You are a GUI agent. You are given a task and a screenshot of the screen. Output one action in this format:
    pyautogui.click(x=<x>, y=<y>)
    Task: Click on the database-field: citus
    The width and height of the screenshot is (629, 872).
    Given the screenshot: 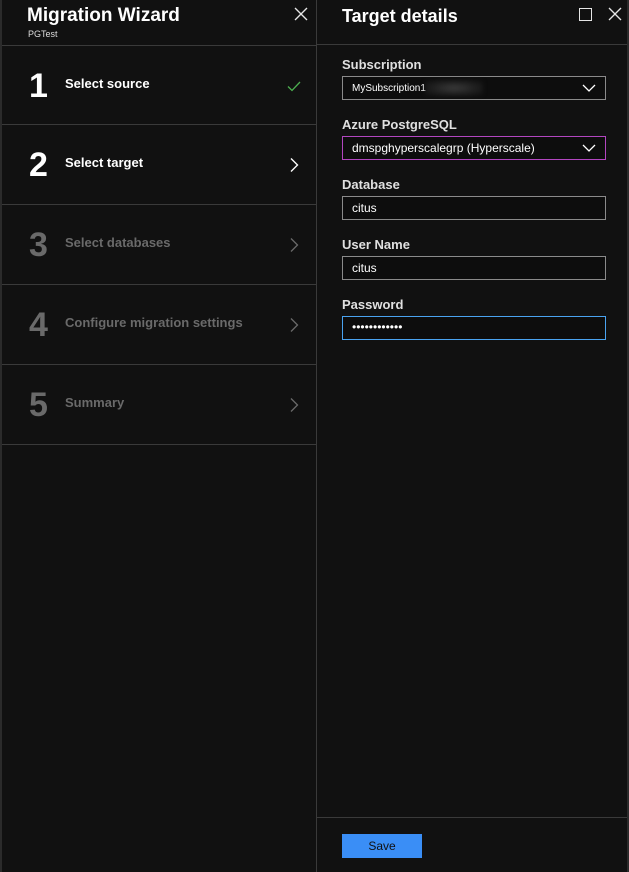 What is the action you would take?
    pyautogui.click(x=474, y=208)
    